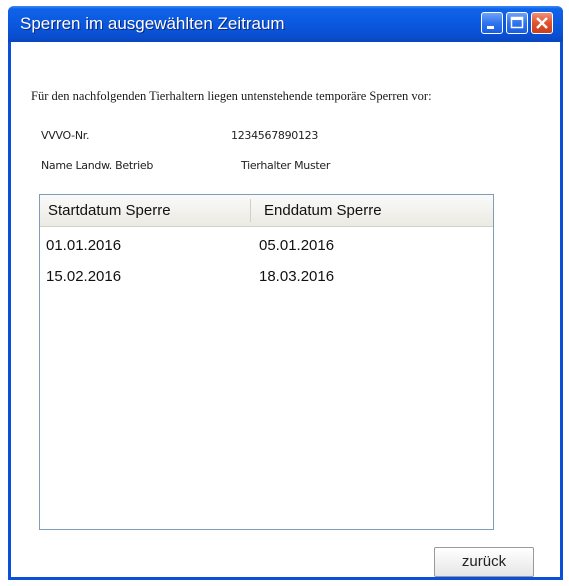 This screenshot has width=569, height=586. I want to click on column-header-end: Enddatum Sperre, so click(323, 210).